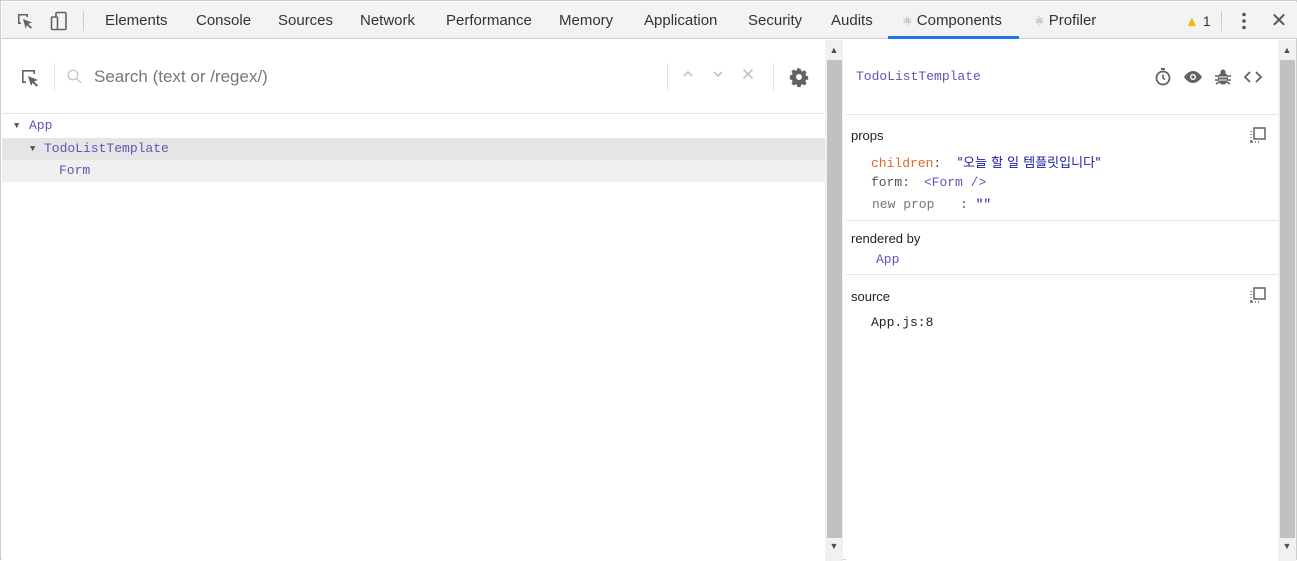 The height and width of the screenshot is (561, 1297). What do you see at coordinates (955, 182) in the screenshot?
I see `prop-value: <Form />` at bounding box center [955, 182].